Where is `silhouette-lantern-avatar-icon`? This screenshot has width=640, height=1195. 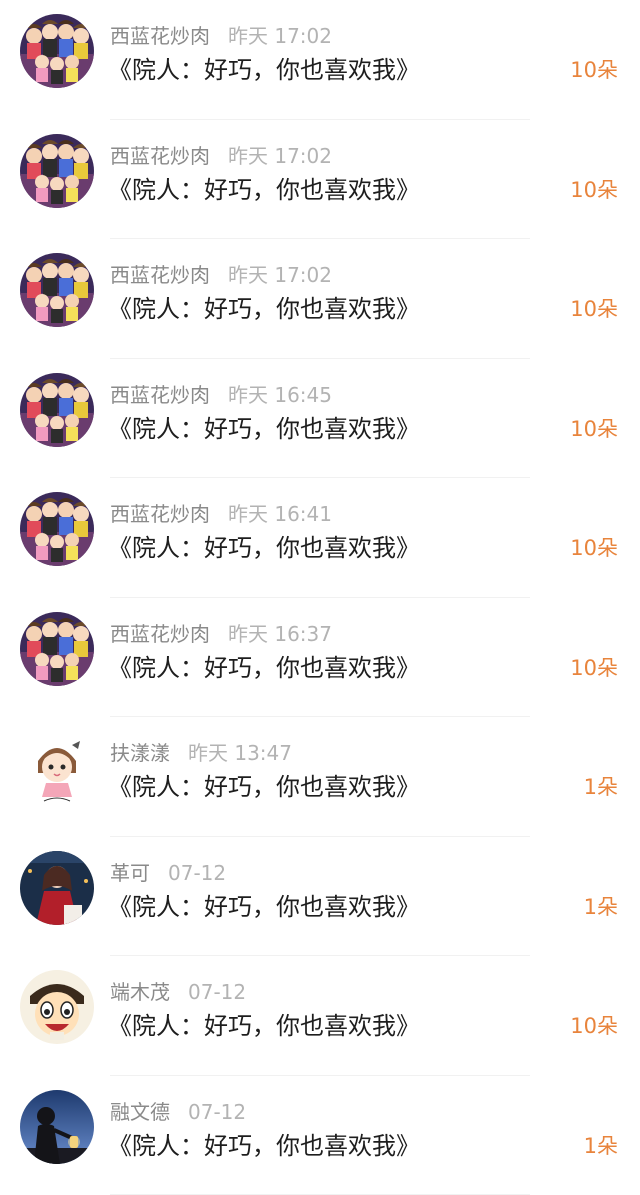
silhouette-lantern-avatar-icon is located at coordinates (57, 1127).